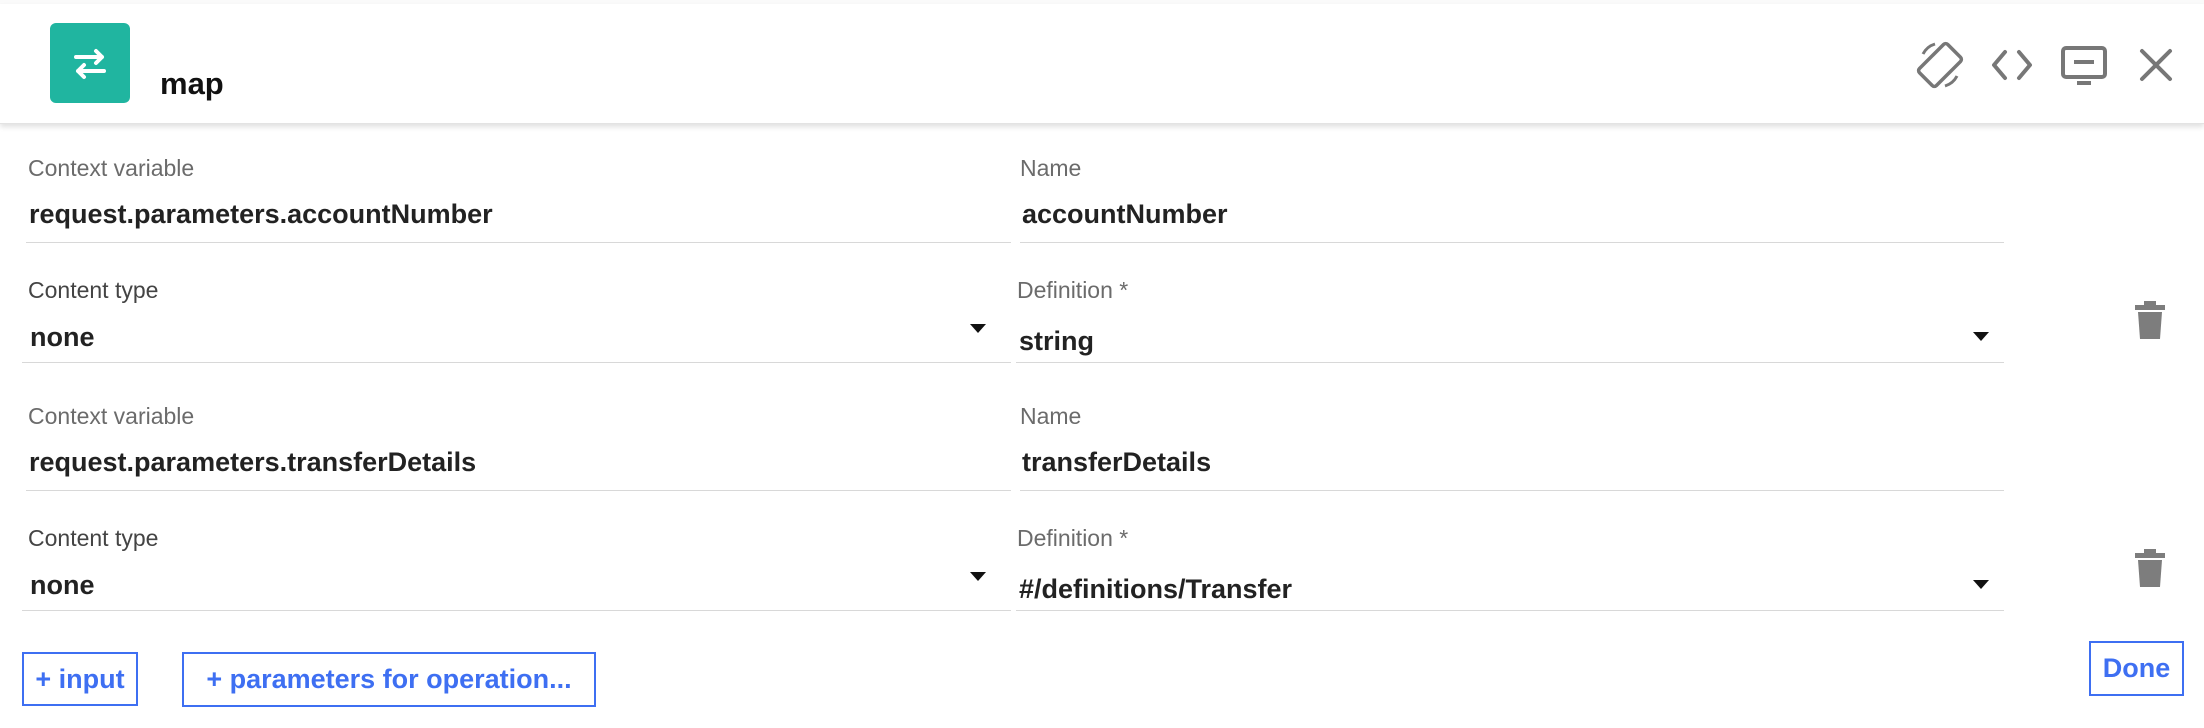  I want to click on definition-select: #/definitions/Transfer, so click(1155, 589).